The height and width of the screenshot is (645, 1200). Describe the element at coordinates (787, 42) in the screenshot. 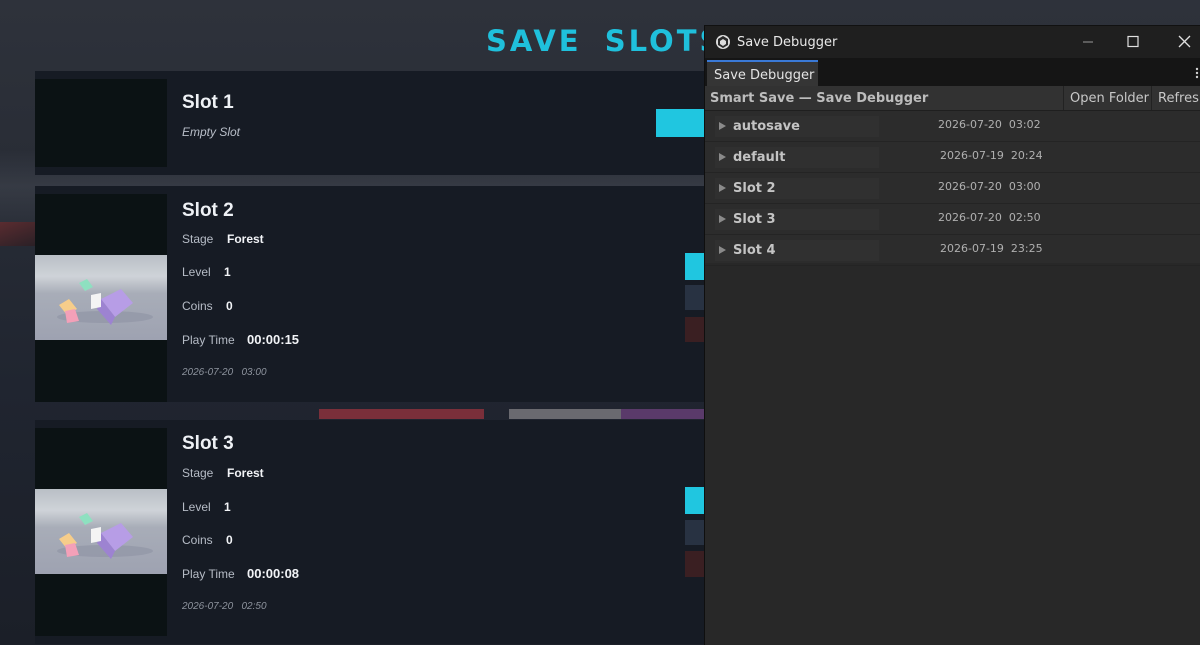

I see `window-title: Save Debugger` at that location.